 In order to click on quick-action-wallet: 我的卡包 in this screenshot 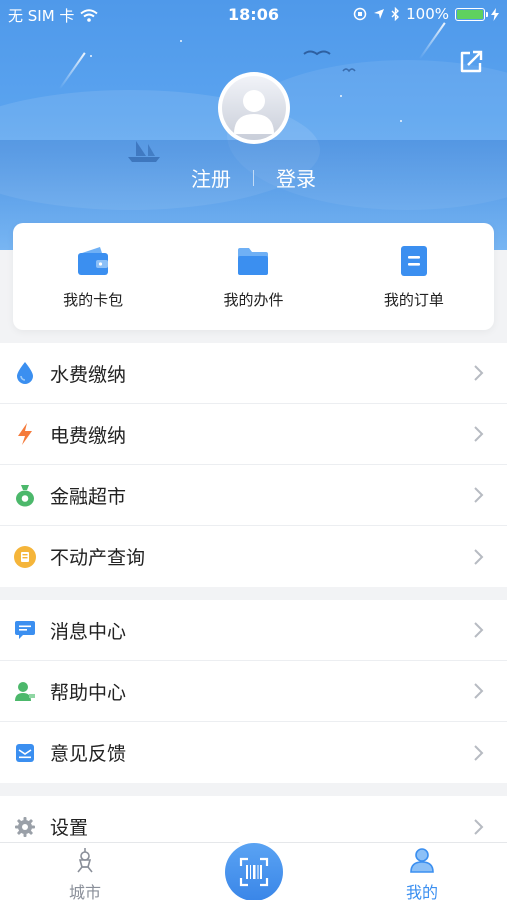, I will do `click(93, 276)`.